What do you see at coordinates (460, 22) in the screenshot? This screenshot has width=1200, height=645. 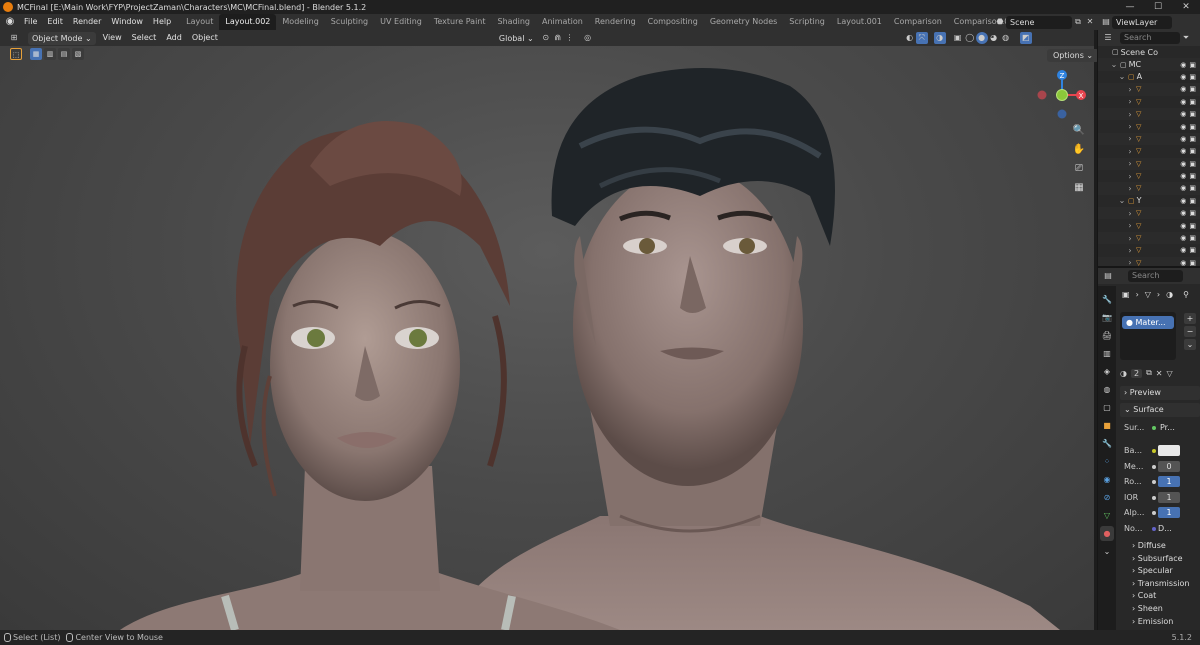 I see `tab-texture-paint: Texture Paint` at bounding box center [460, 22].